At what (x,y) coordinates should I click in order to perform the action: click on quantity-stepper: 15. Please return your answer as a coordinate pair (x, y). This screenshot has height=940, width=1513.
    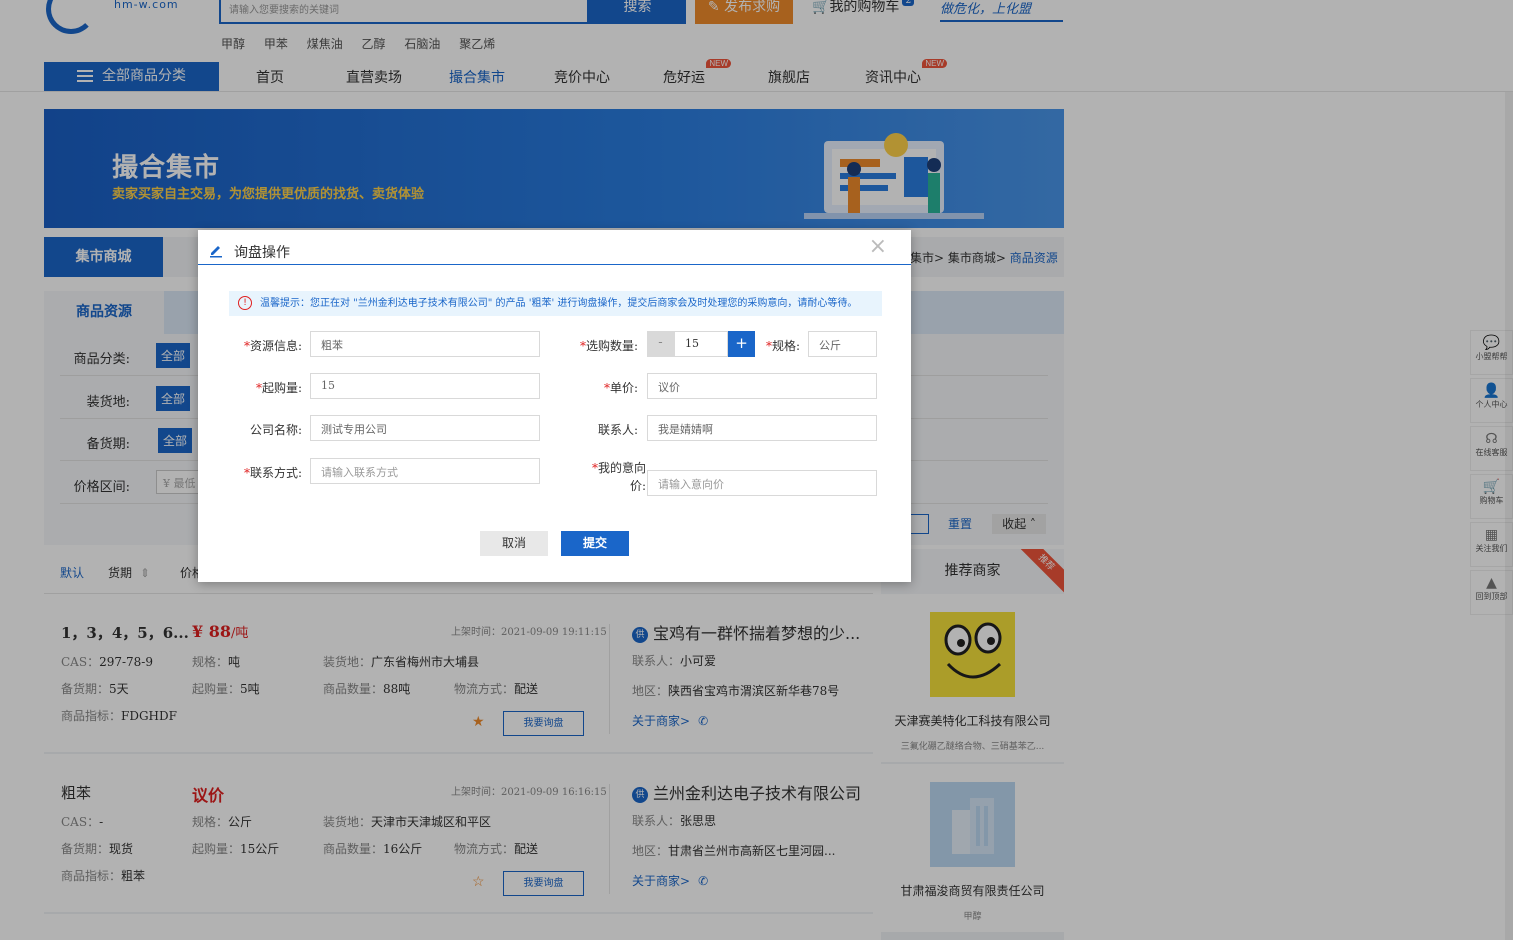
    Looking at the image, I should click on (701, 344).